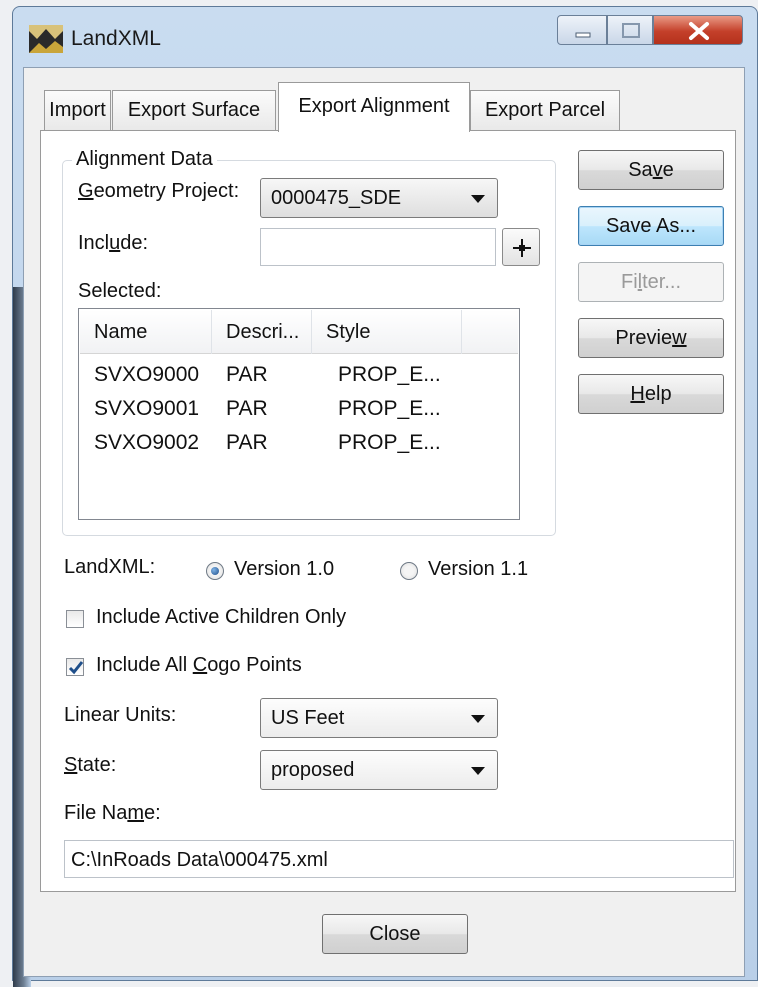 The width and height of the screenshot is (758, 987). Describe the element at coordinates (582, 30) in the screenshot. I see `minimize-button` at that location.